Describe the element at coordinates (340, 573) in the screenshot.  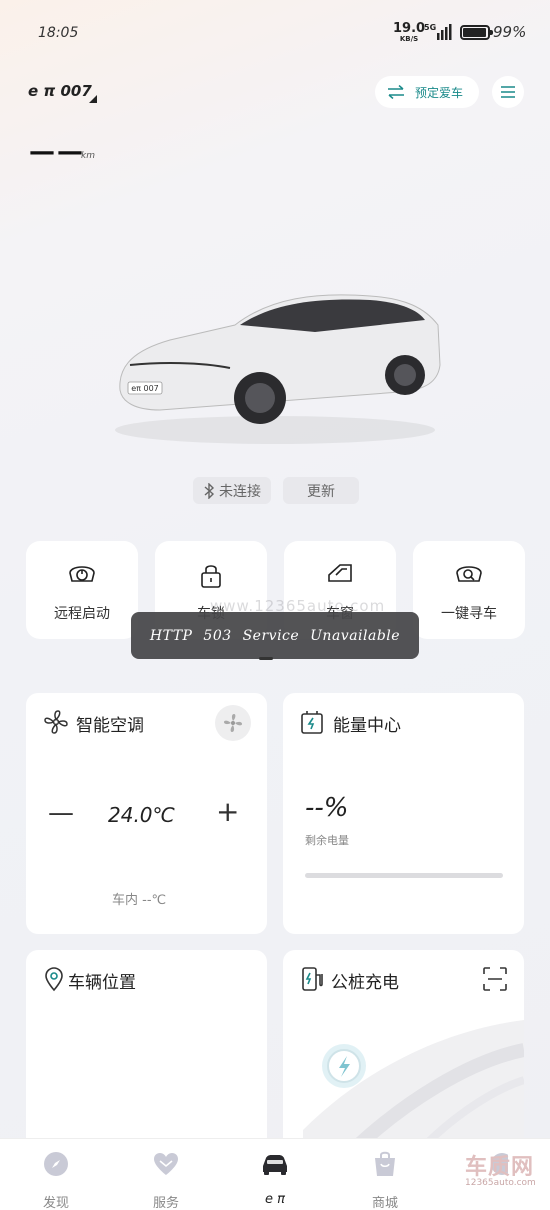
I see `window-icon` at that location.